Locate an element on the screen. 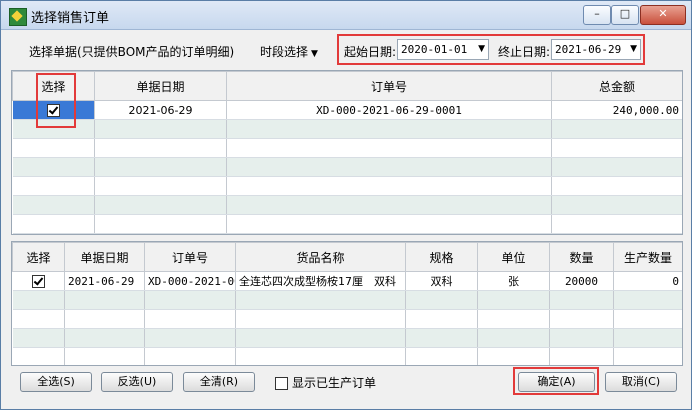 The height and width of the screenshot is (410, 692). start-date-picker: 2020-01-01 ▼ is located at coordinates (443, 49).